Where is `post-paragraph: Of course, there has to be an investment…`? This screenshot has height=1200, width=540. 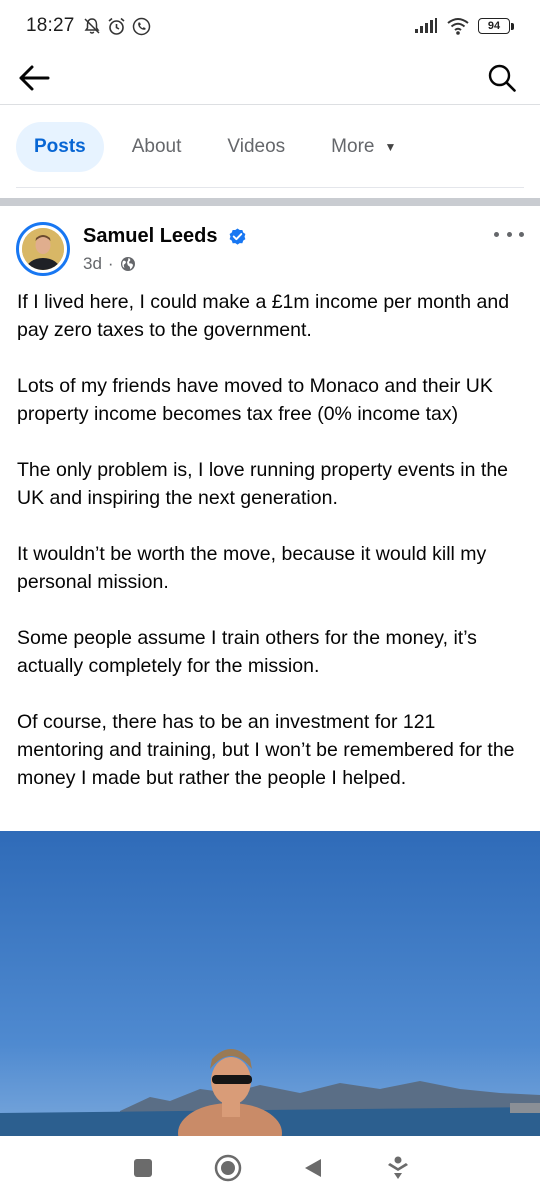 post-paragraph: Of course, there has to be an investment… is located at coordinates (266, 750).